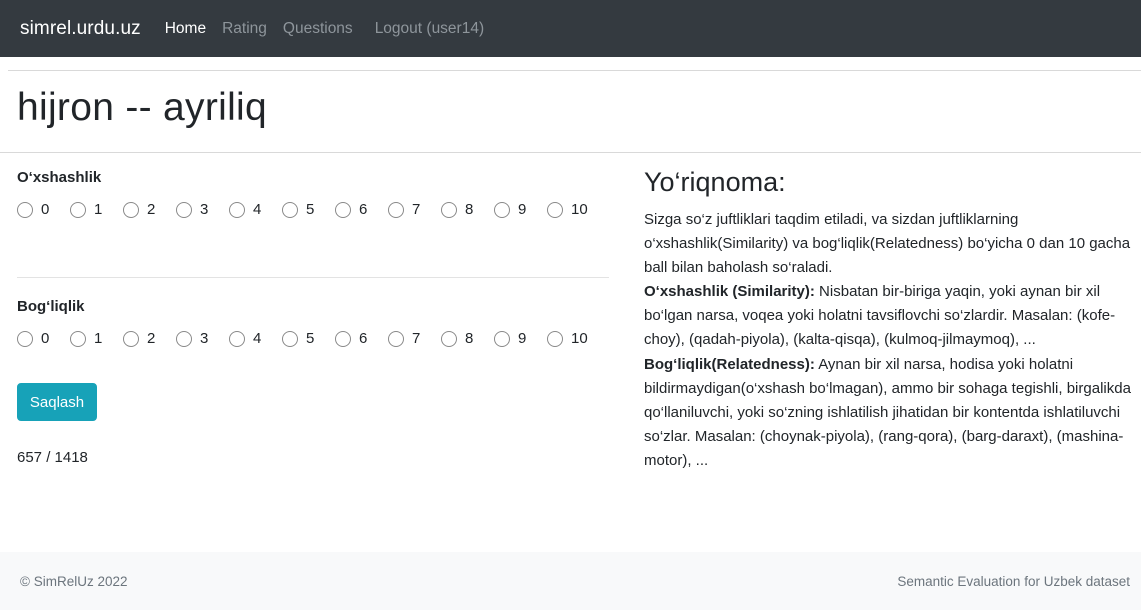 The image size is (1141, 610). I want to click on relatedness-option-5: 5, so click(308, 338).